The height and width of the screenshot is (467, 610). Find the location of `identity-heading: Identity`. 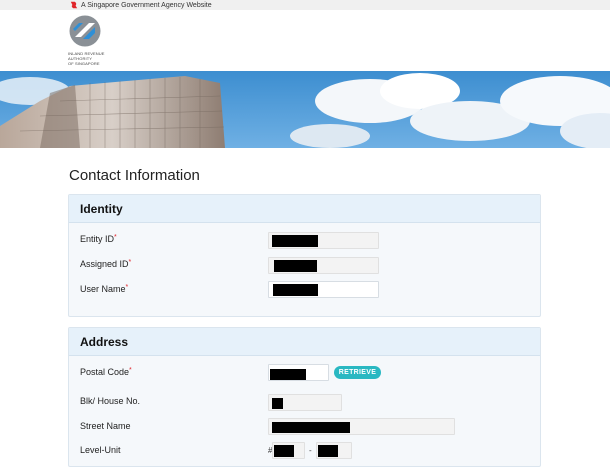

identity-heading: Identity is located at coordinates (304, 209).